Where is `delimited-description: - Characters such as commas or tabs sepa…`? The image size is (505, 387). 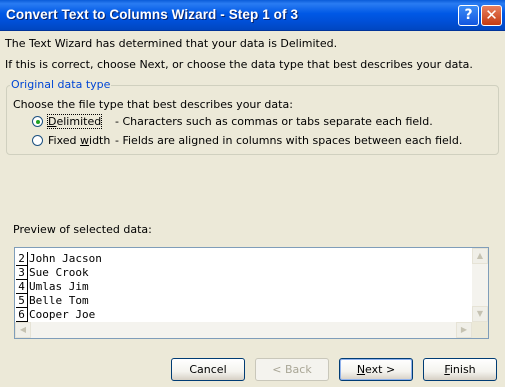
delimited-description: - Characters such as commas or tabs sepa… is located at coordinates (274, 121).